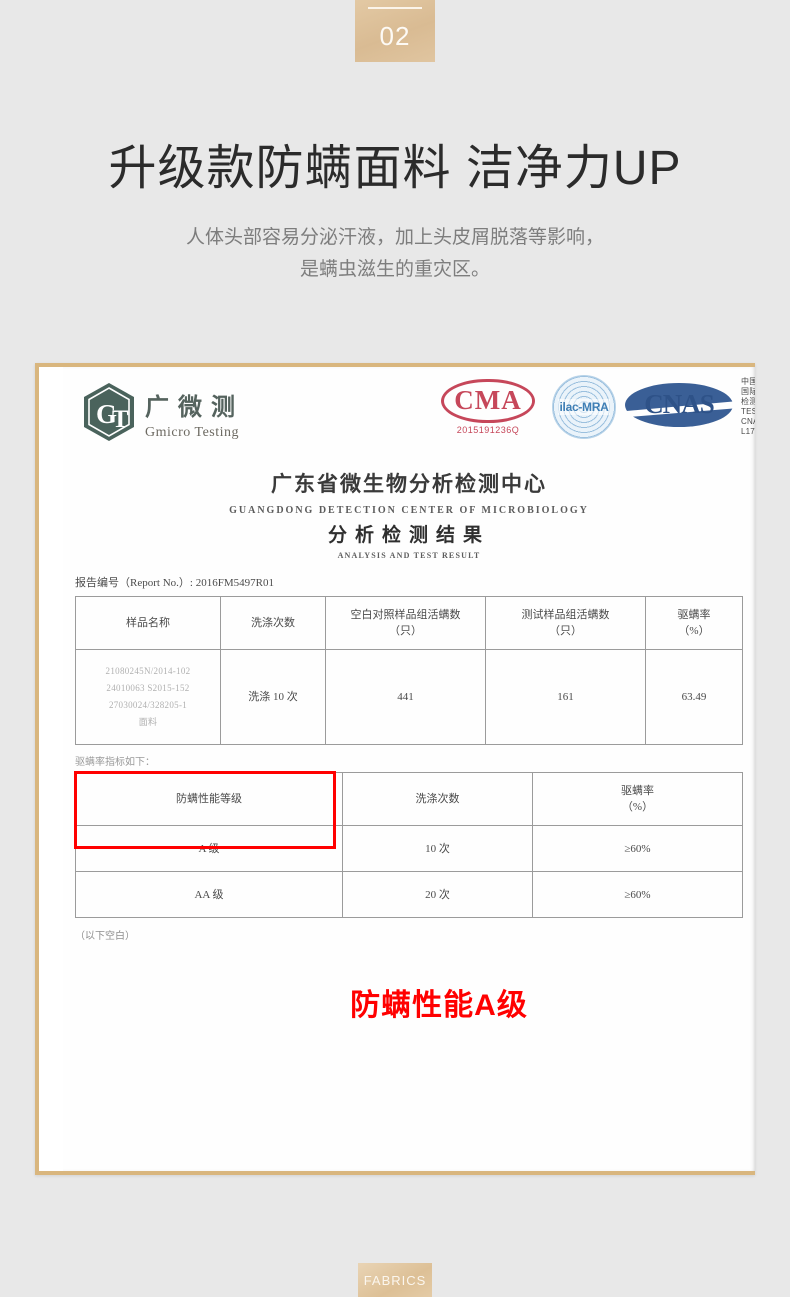 This screenshot has width=790, height=1297. Describe the element at coordinates (437, 894) in the screenshot. I see `grade-aa-wash: 20 次` at that location.